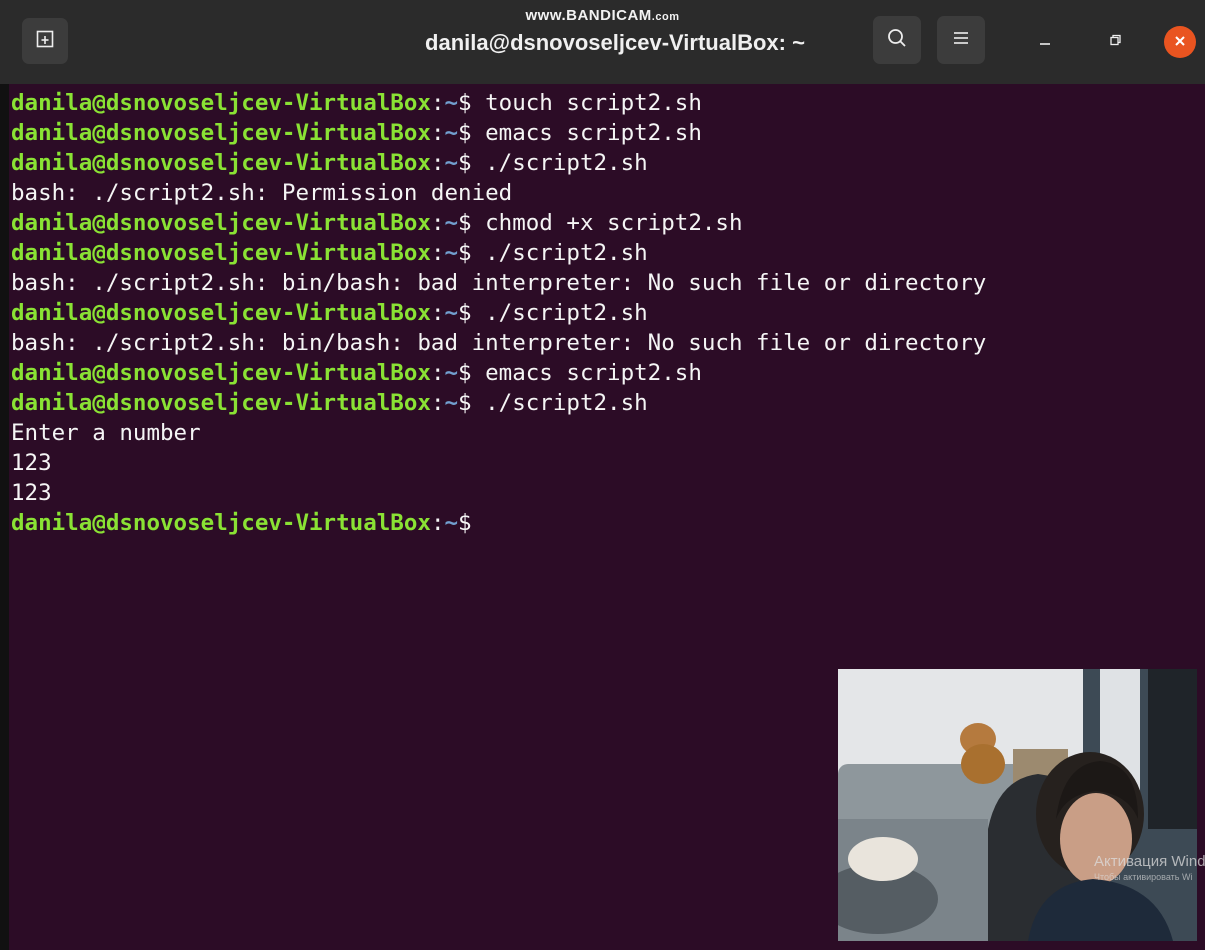 Image resolution: width=1205 pixels, height=950 pixels. Describe the element at coordinates (593, 103) in the screenshot. I see `command-text: touch script2.sh` at that location.